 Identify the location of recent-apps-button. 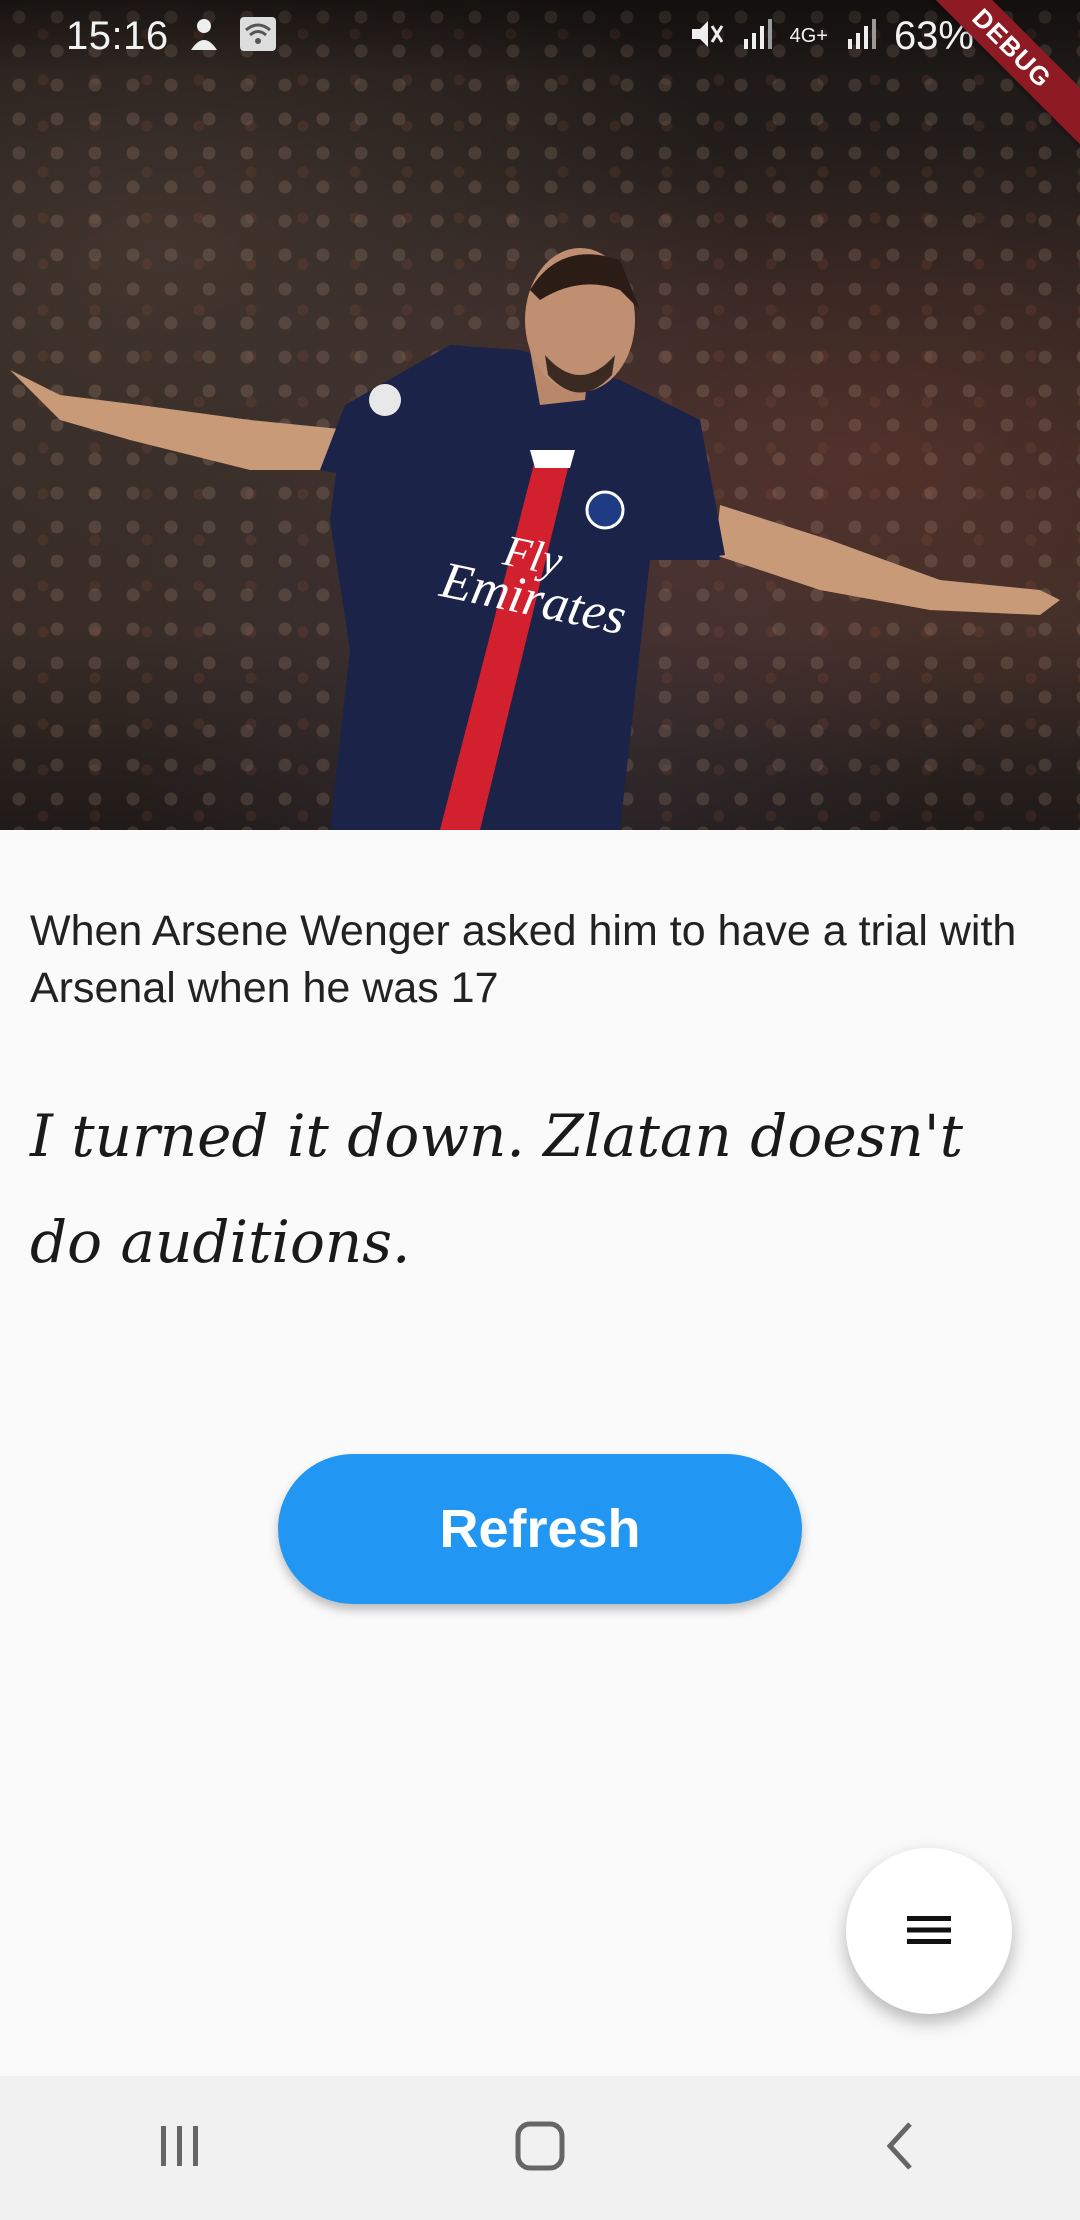
(180, 2148).